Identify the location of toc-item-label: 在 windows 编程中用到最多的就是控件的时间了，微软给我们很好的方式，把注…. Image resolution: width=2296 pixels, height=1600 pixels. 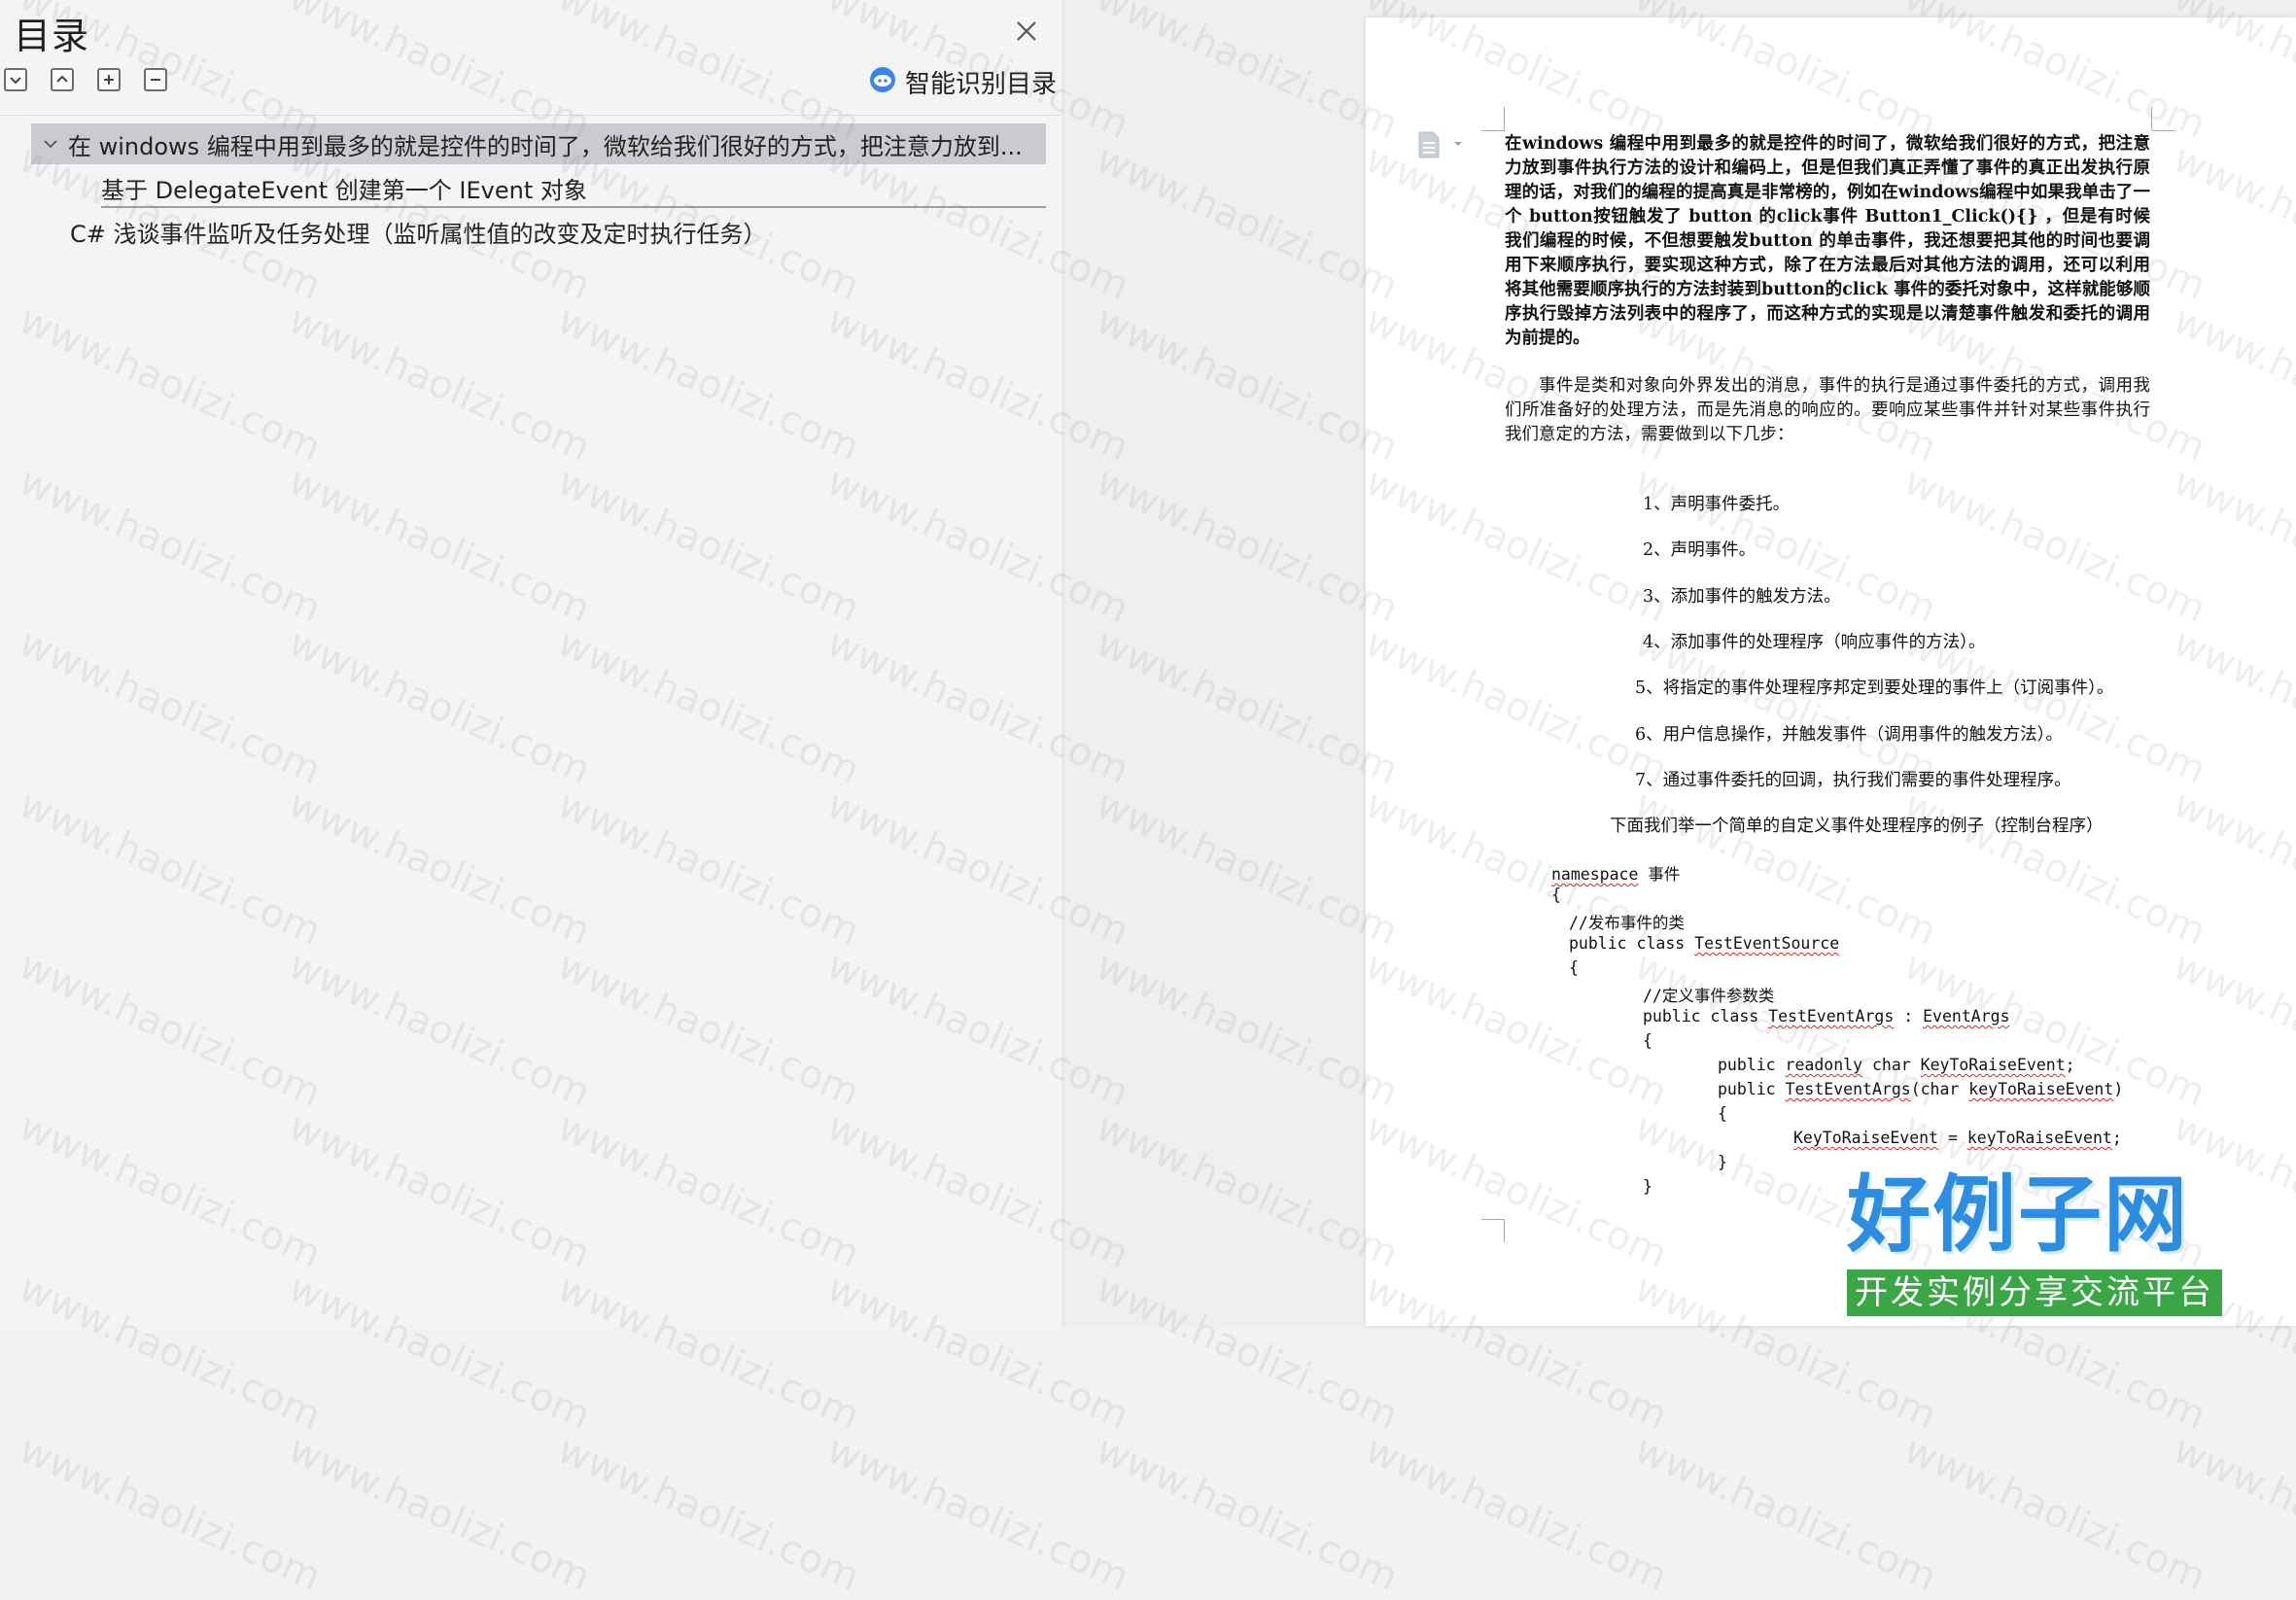
(545, 146).